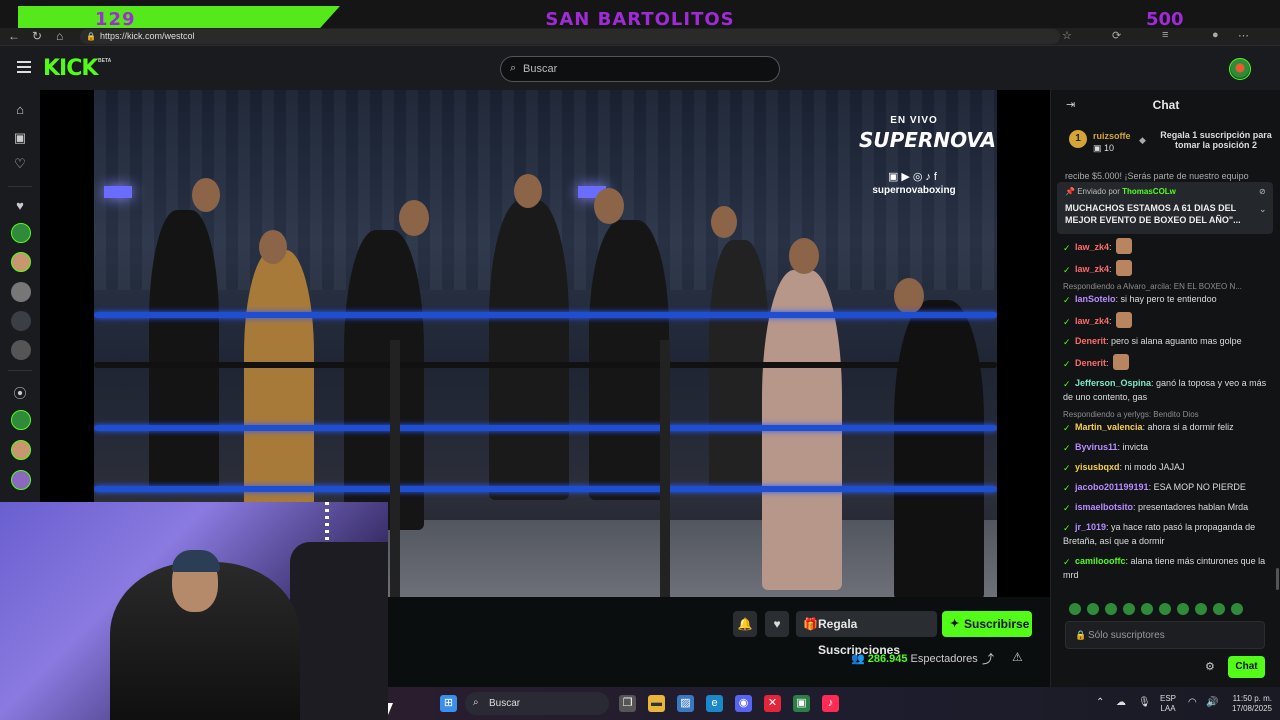 This screenshot has height=720, width=1280. I want to click on follow-button: ♥, so click(777, 624).